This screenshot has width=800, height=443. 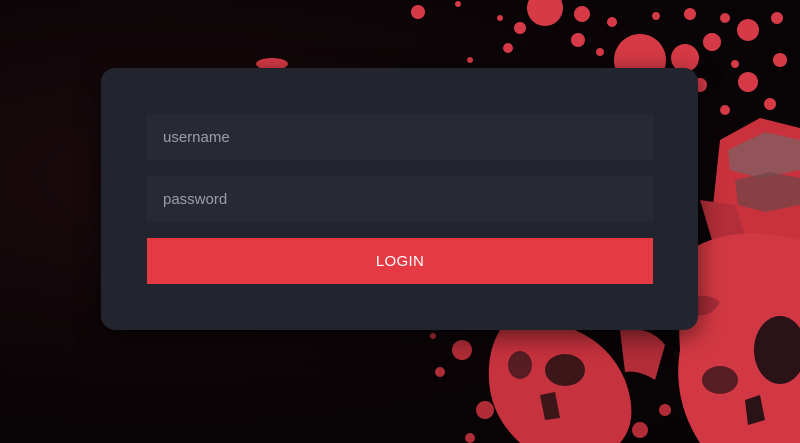 I want to click on username-input, so click(x=400, y=137).